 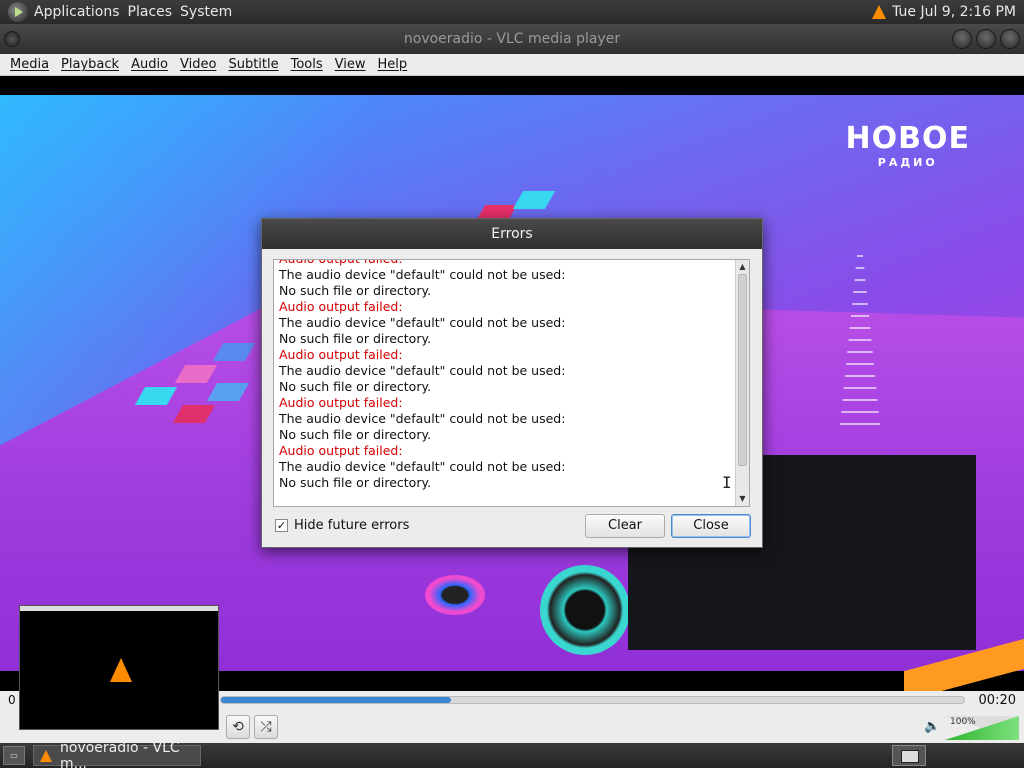 What do you see at coordinates (455, 595) in the screenshot?
I see `scene-ring` at bounding box center [455, 595].